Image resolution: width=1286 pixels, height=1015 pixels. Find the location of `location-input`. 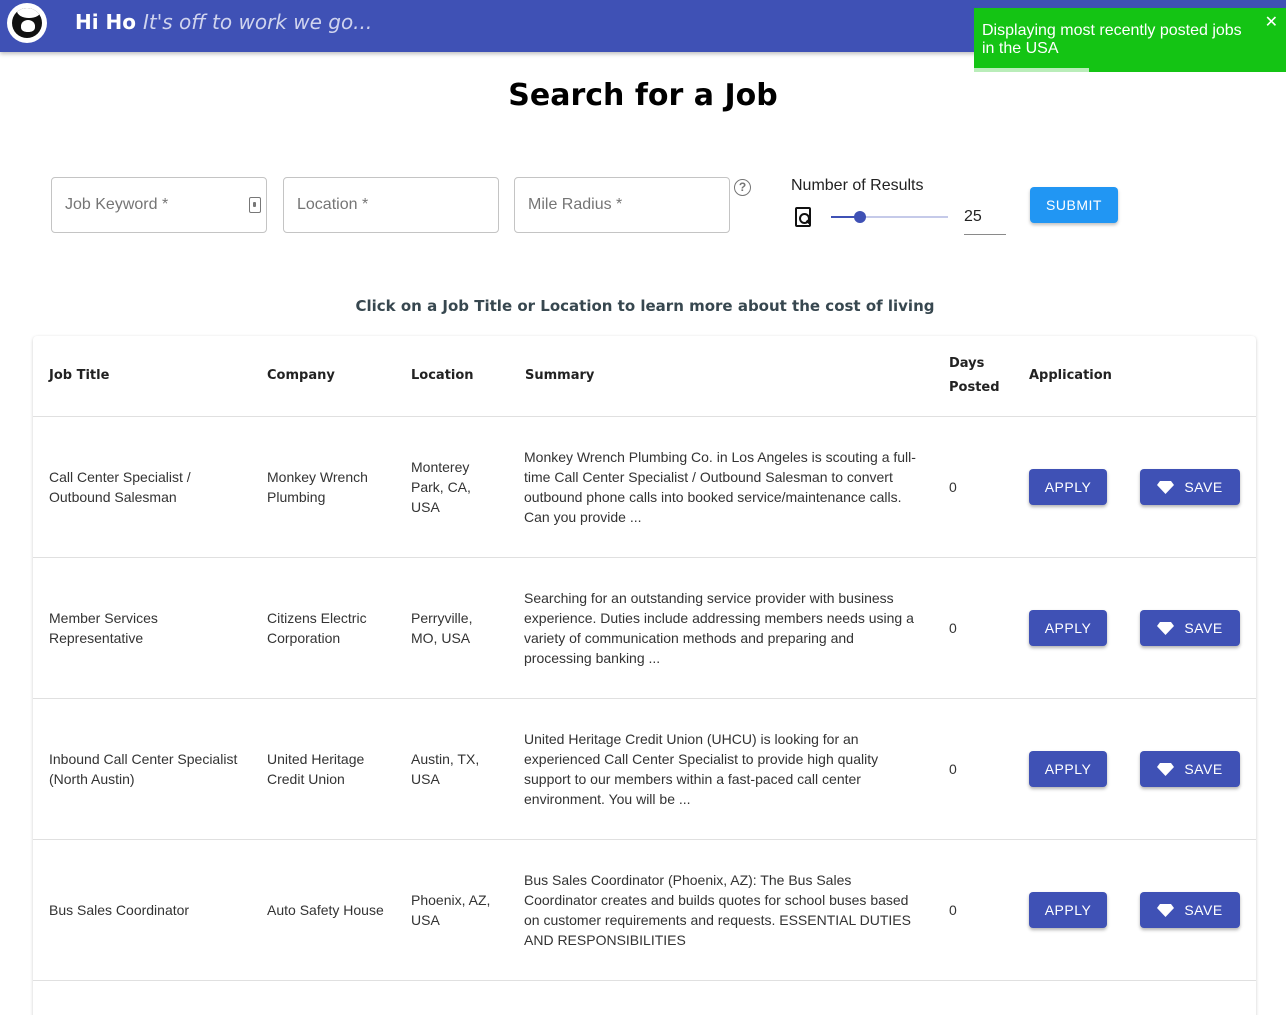

location-input is located at coordinates (391, 205).